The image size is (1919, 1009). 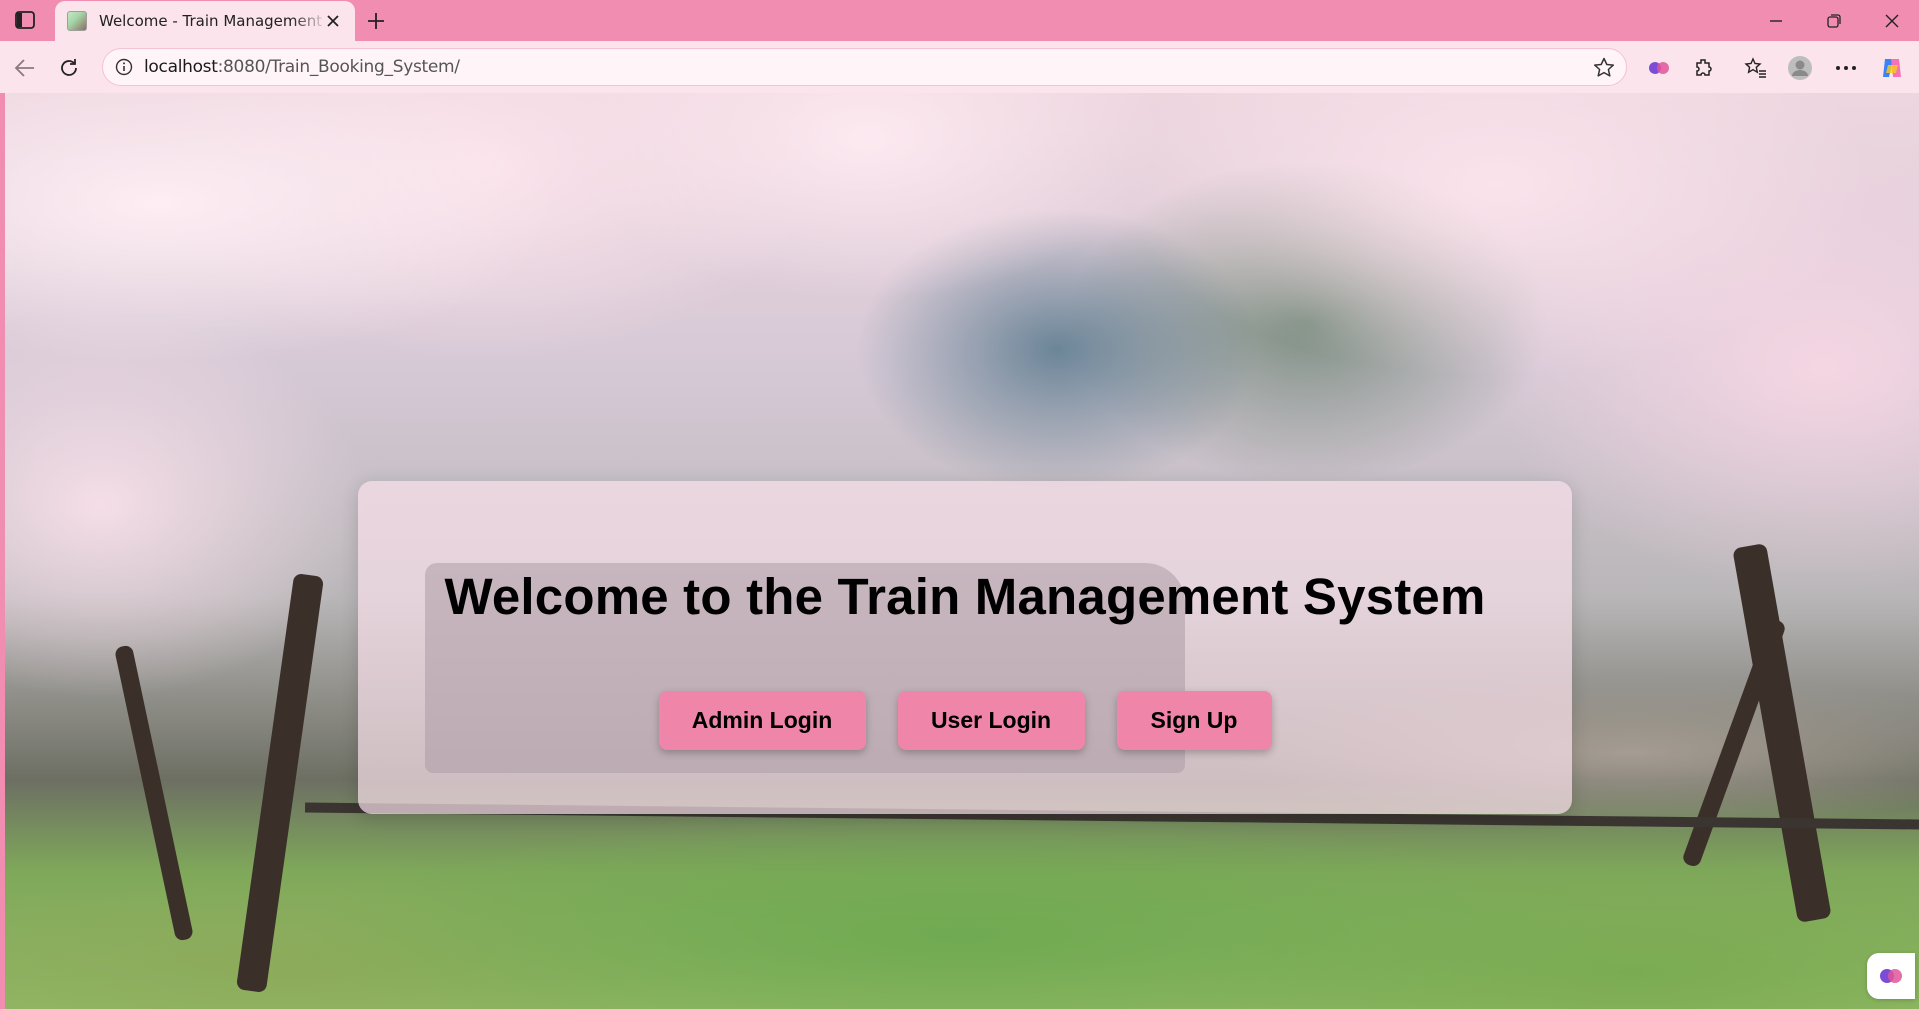 I want to click on reload-icon, so click(x=69, y=68).